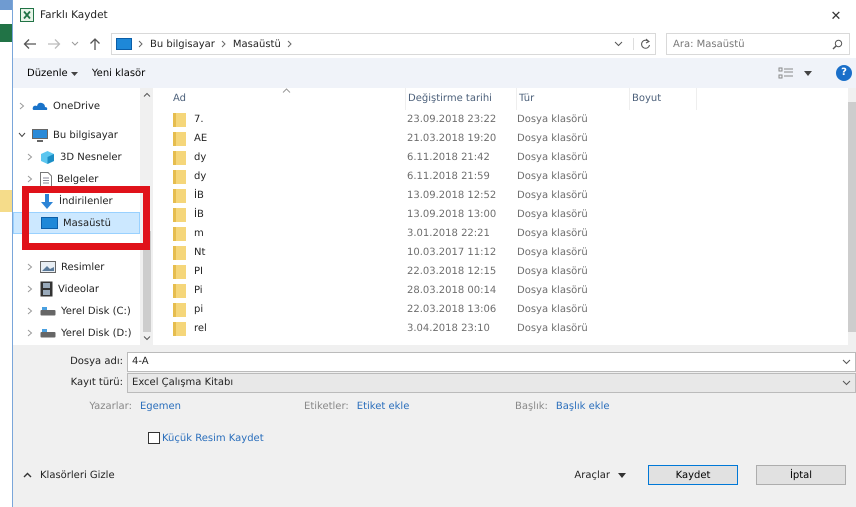  I want to click on scroll-up-icon, so click(146, 94).